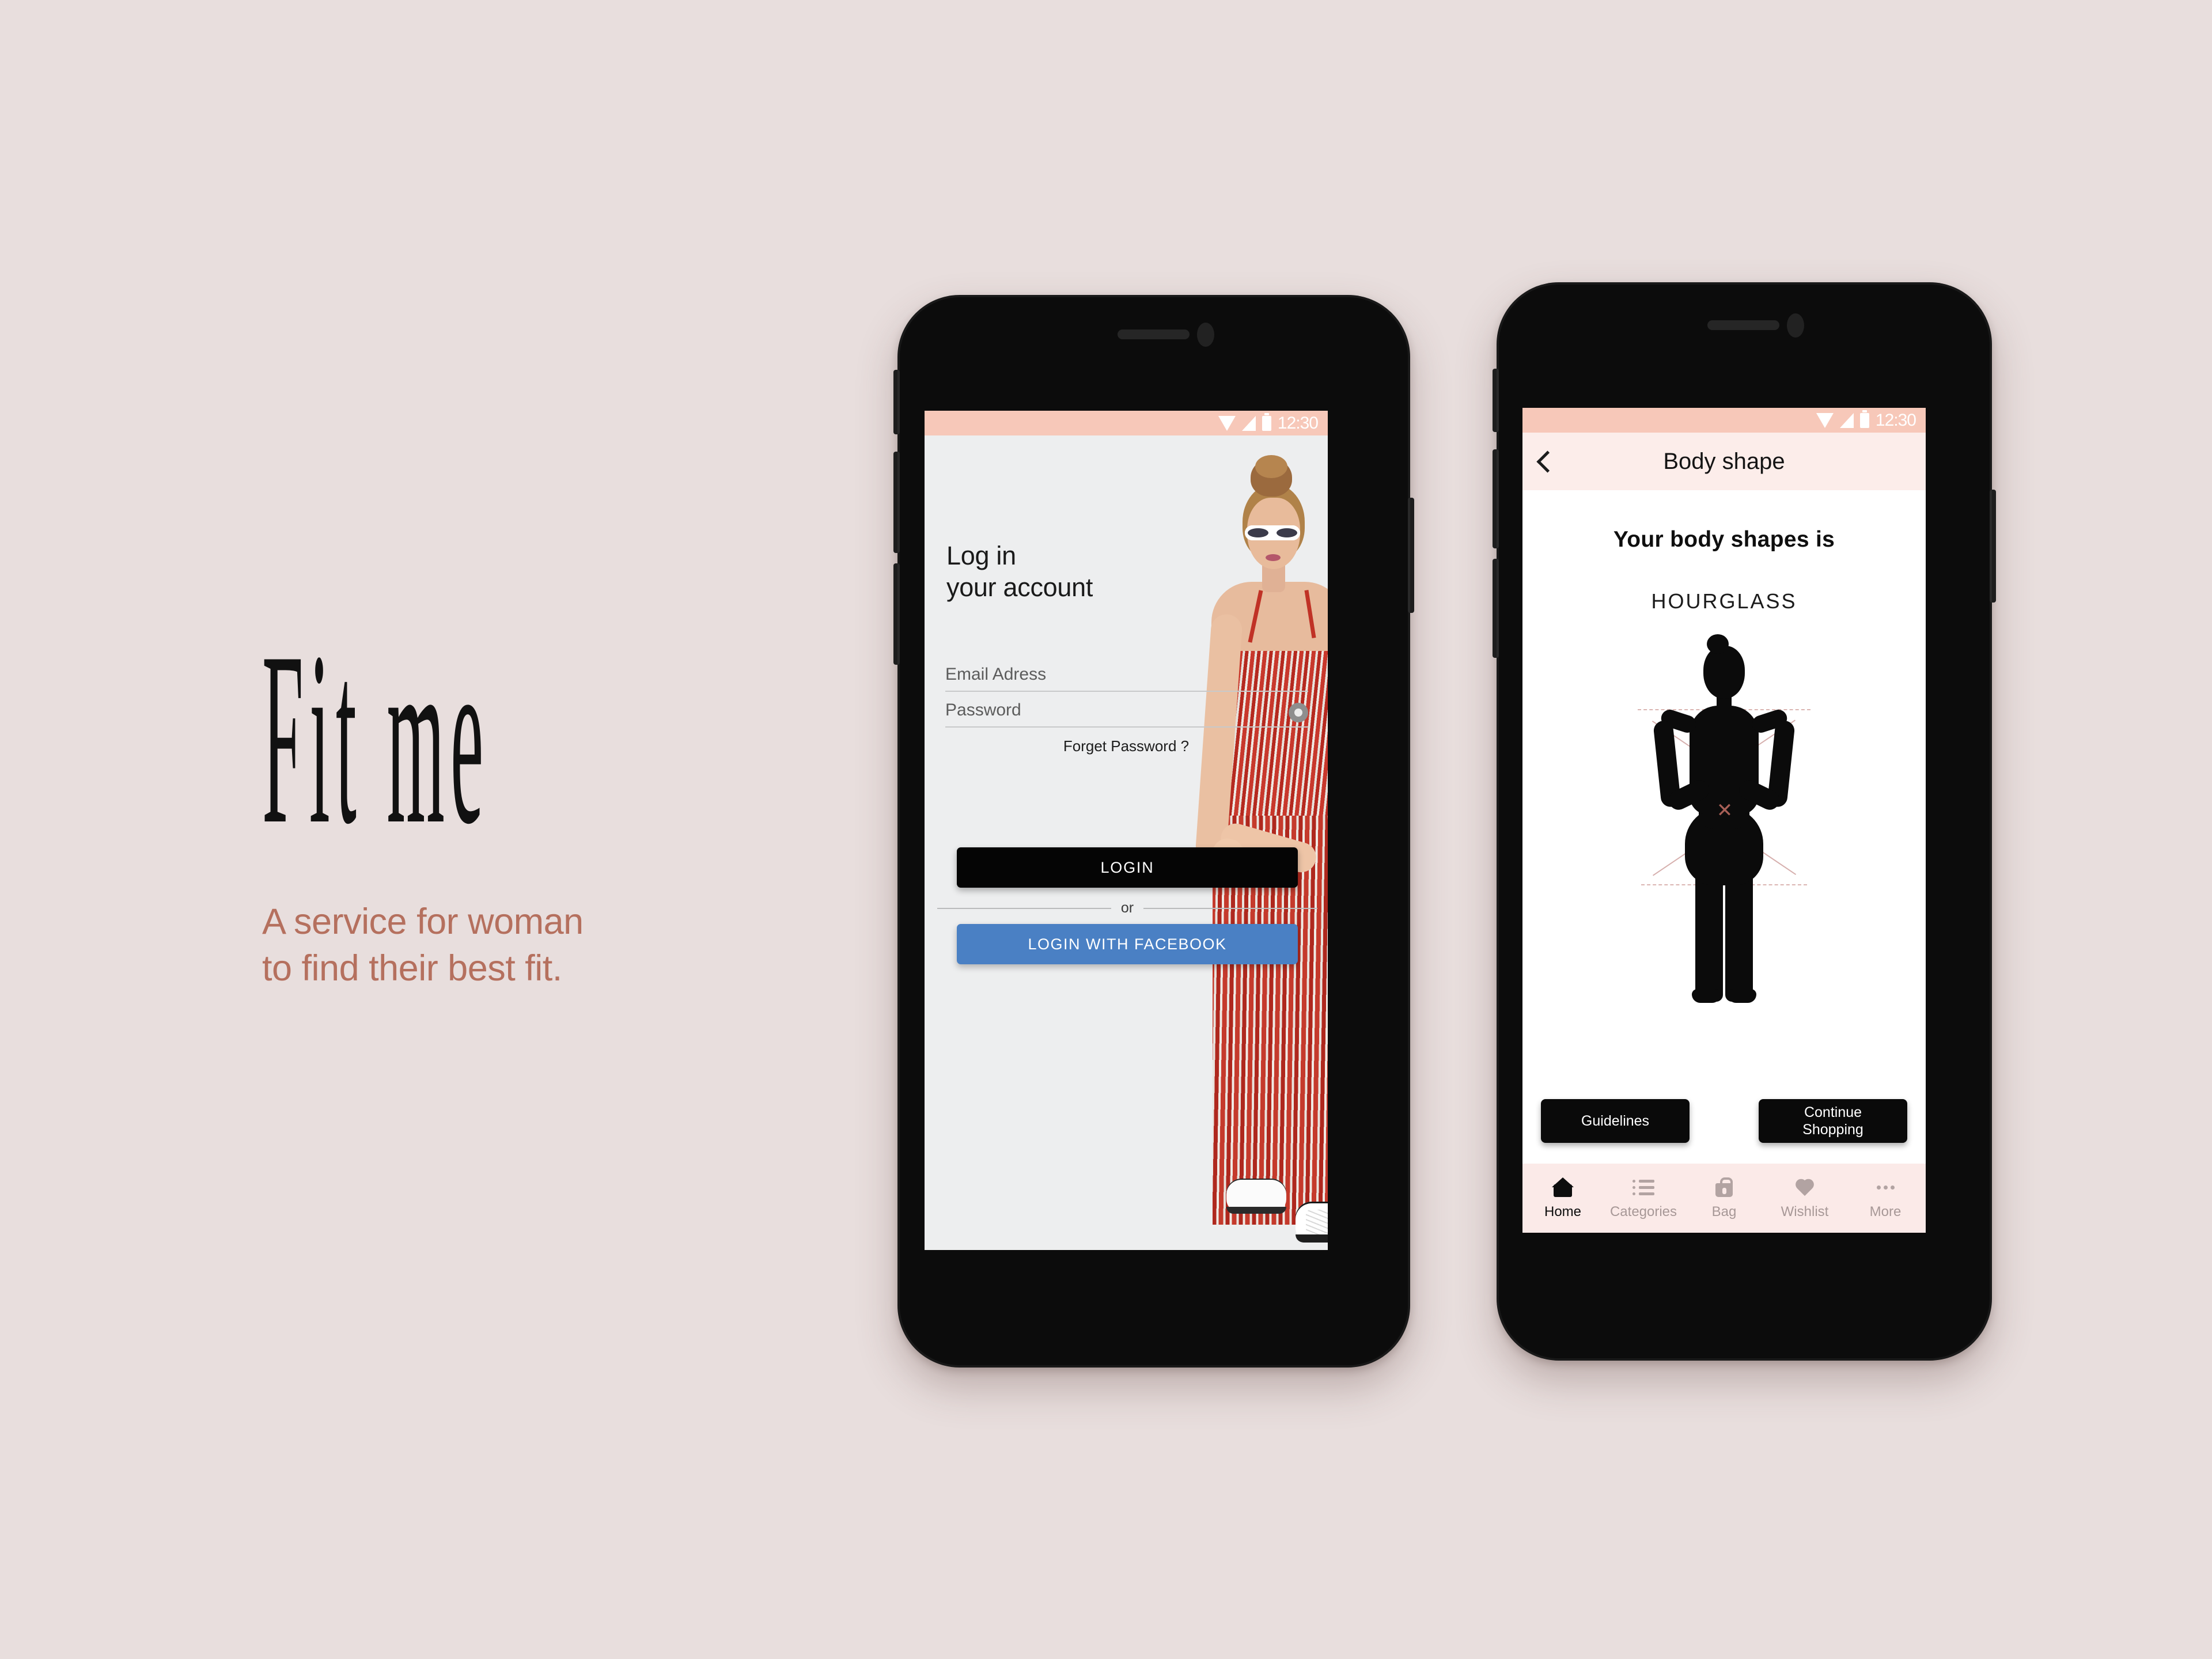  What do you see at coordinates (1643, 1211) in the screenshot?
I see `tab-categories-label: Categories` at bounding box center [1643, 1211].